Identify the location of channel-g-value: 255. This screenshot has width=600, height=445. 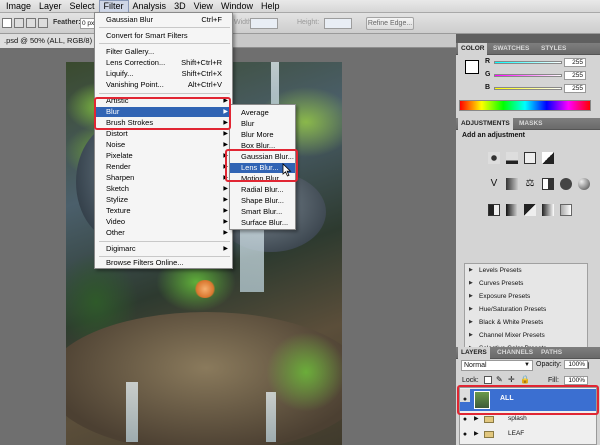
(575, 75).